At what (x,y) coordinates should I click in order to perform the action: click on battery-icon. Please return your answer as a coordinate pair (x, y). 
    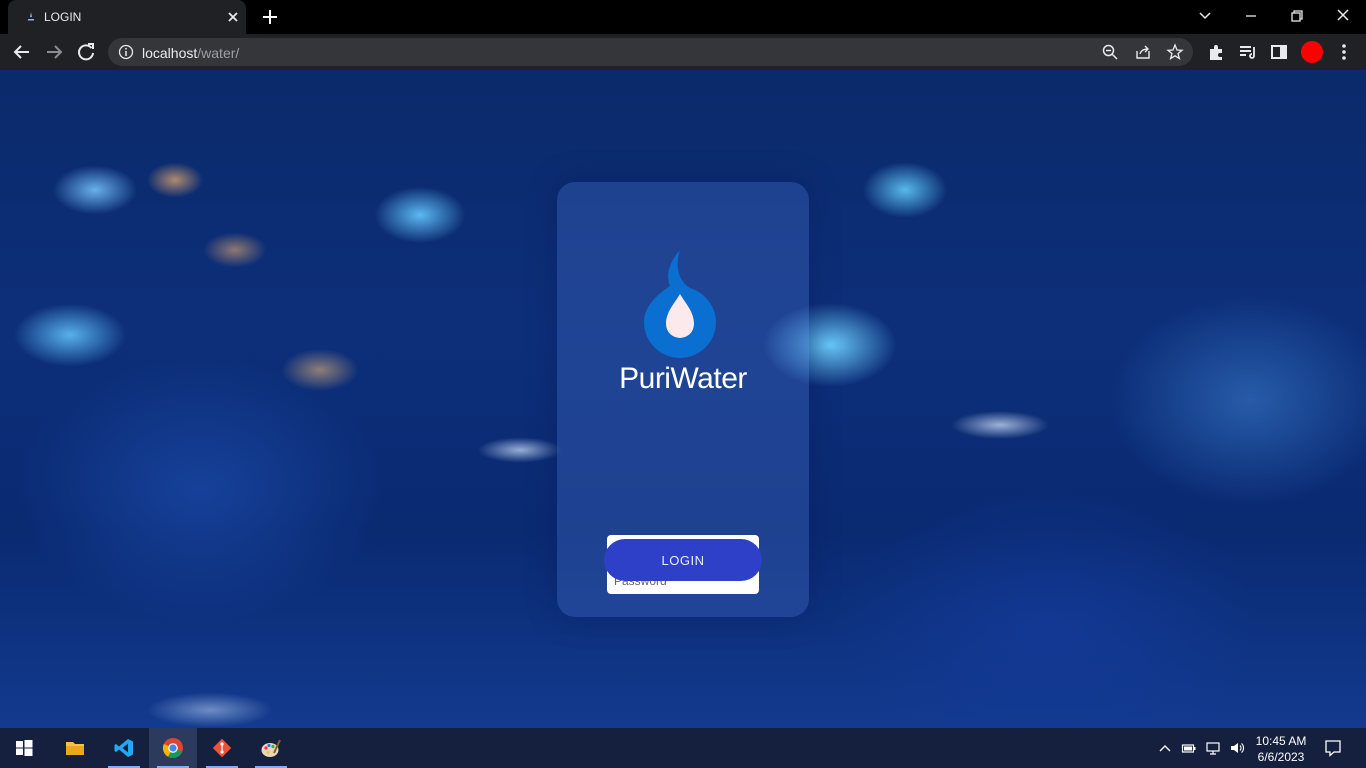
    Looking at the image, I should click on (1189, 748).